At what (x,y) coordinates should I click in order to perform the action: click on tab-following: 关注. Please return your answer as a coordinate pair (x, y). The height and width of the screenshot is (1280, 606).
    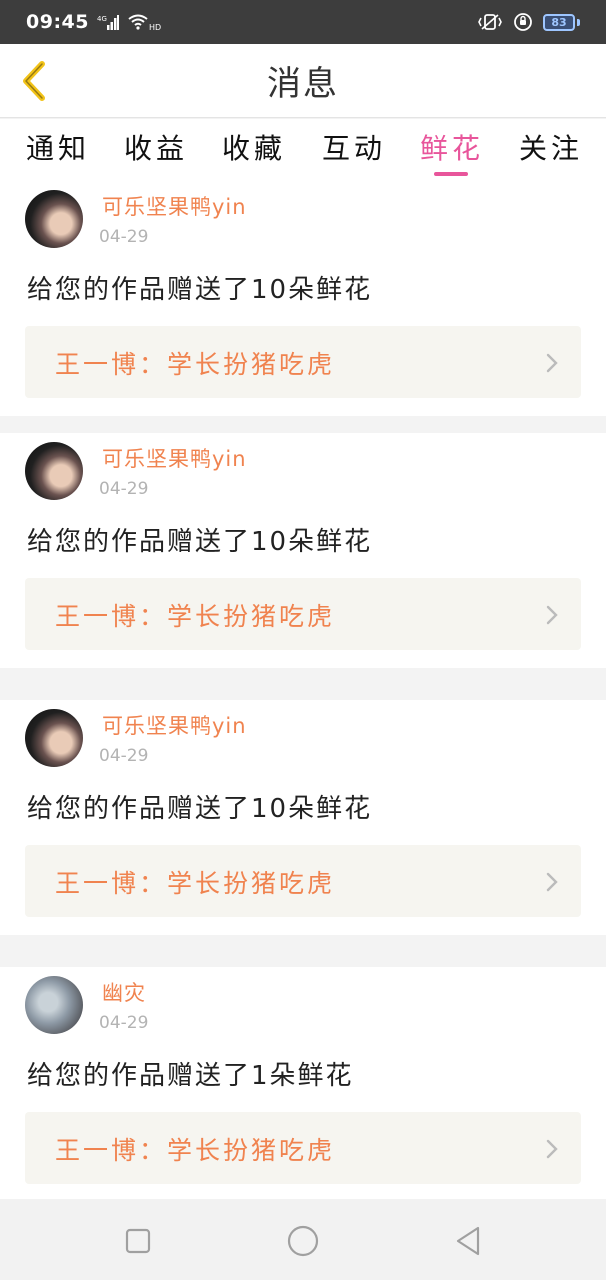
    Looking at the image, I should click on (551, 152).